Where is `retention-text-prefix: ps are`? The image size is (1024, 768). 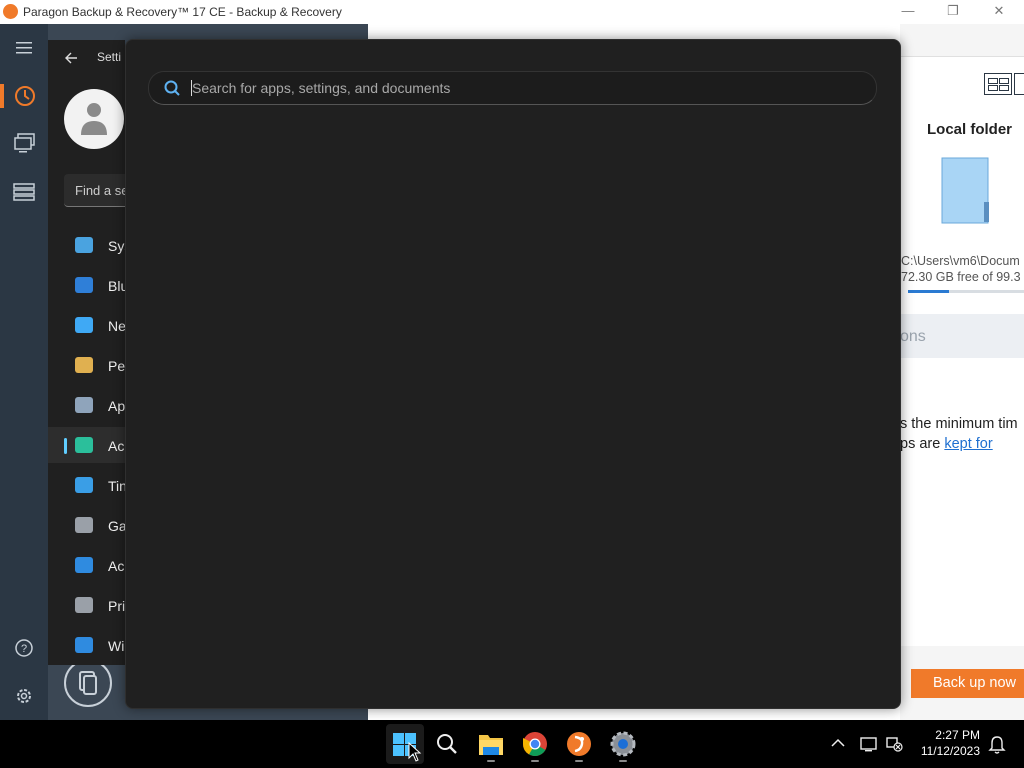 retention-text-prefix: ps are is located at coordinates (922, 444).